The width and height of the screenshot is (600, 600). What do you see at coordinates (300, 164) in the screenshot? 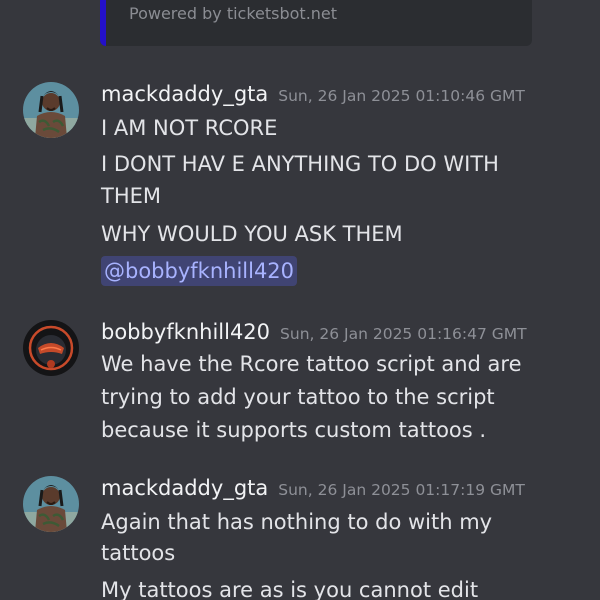
I see `message-text: I DONT HAV E ANYTHING TO DO WITH` at bounding box center [300, 164].